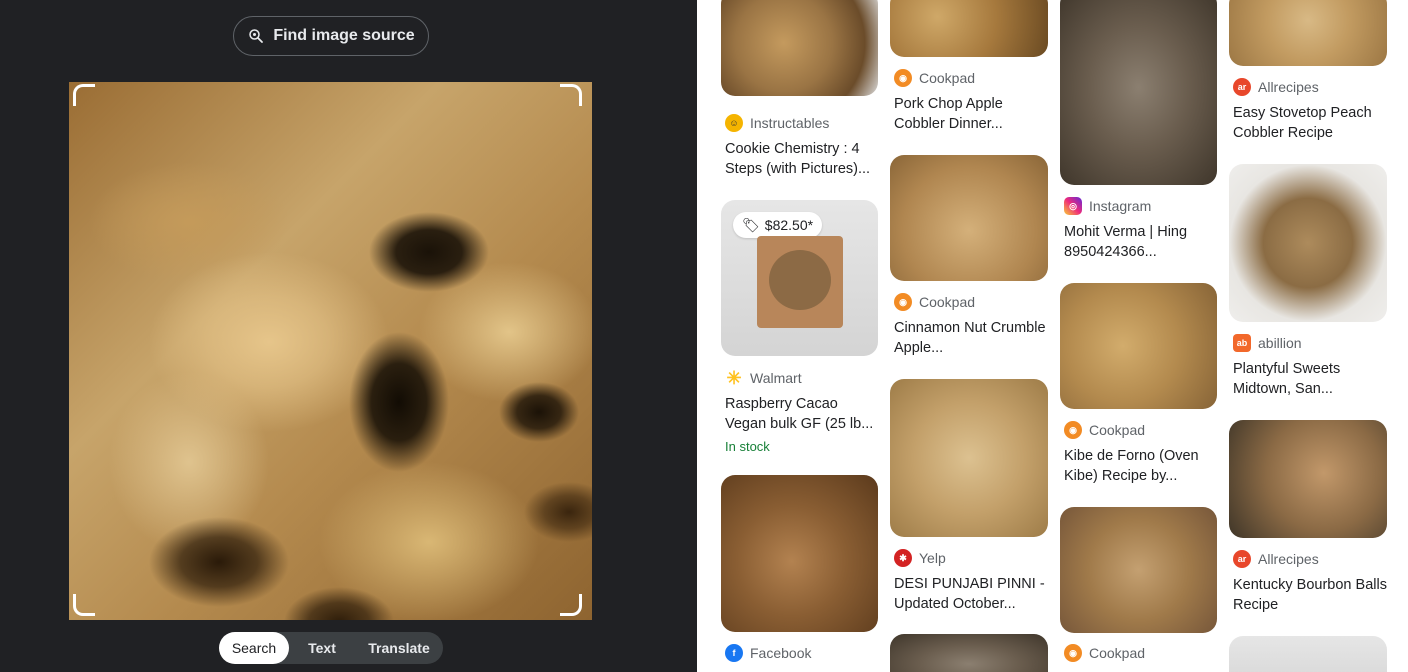  Describe the element at coordinates (571, 605) in the screenshot. I see `crop-handle-bottom-right` at that location.